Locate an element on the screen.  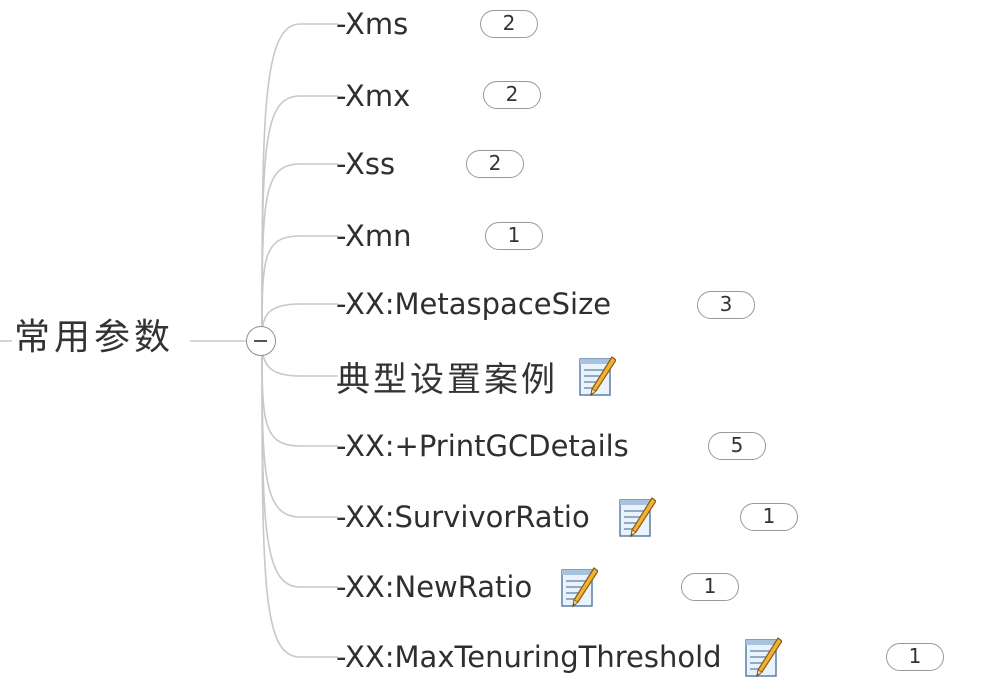
topic-label: -Xmn is located at coordinates (374, 236).